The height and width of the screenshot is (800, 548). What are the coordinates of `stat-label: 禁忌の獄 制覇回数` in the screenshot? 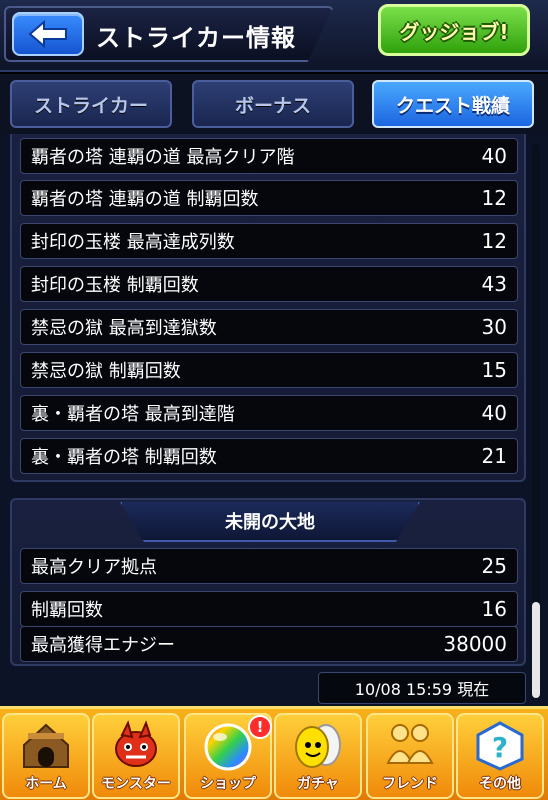 It's located at (106, 371).